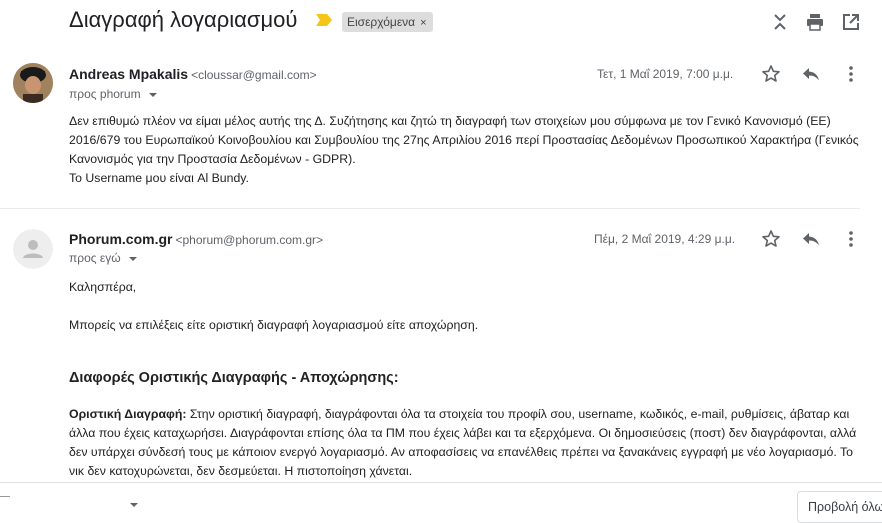 The height and width of the screenshot is (523, 882). I want to click on recipient-details: προς εγώ, so click(103, 258).